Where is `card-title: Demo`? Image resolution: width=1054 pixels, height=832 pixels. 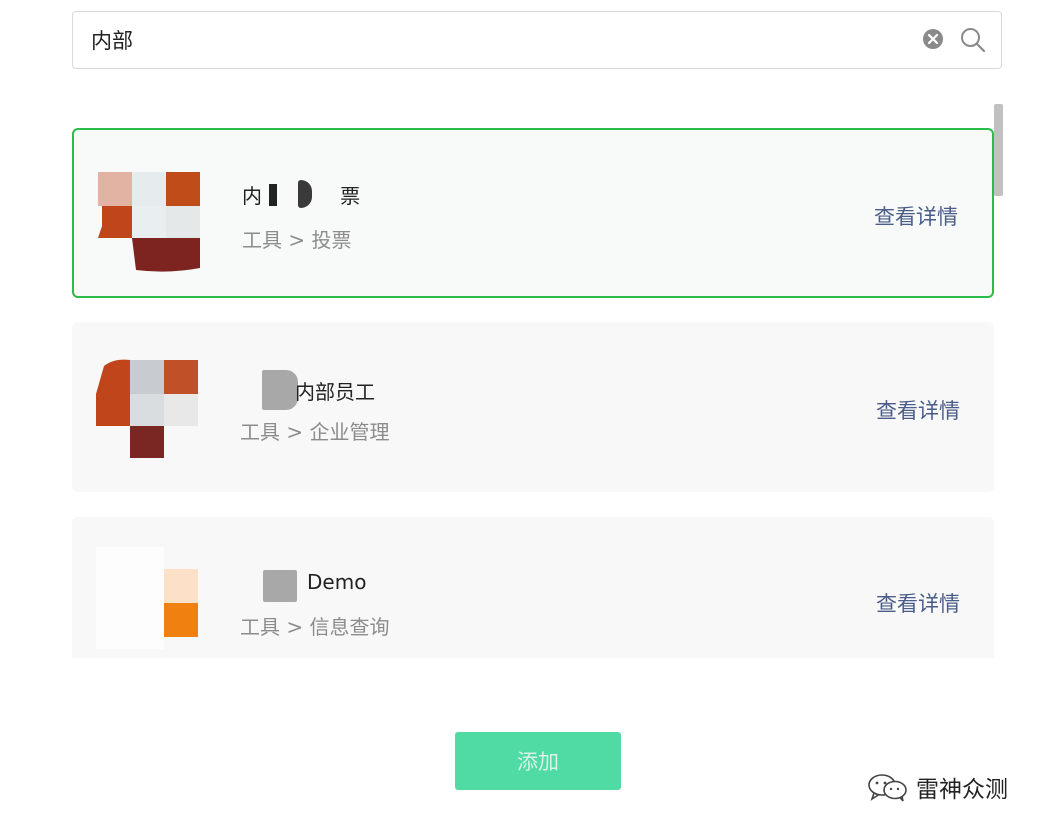
card-title: Demo is located at coordinates (337, 582).